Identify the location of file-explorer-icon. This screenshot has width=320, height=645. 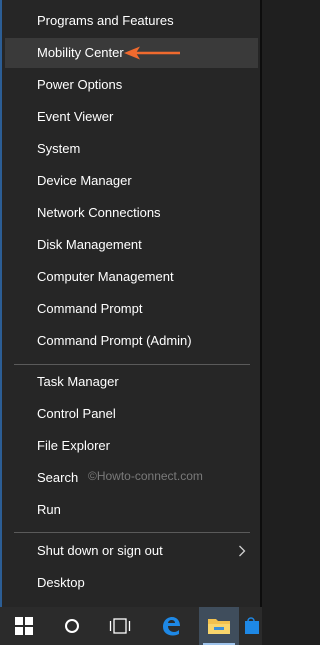
(219, 626).